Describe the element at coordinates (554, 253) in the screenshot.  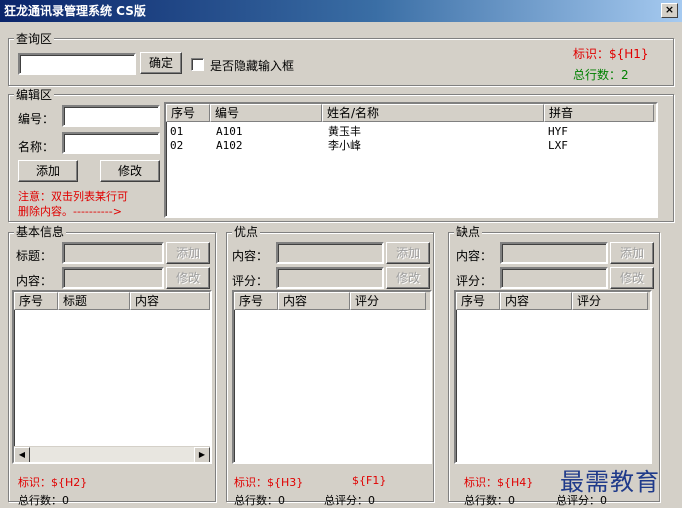
I see `cons-content-input` at that location.